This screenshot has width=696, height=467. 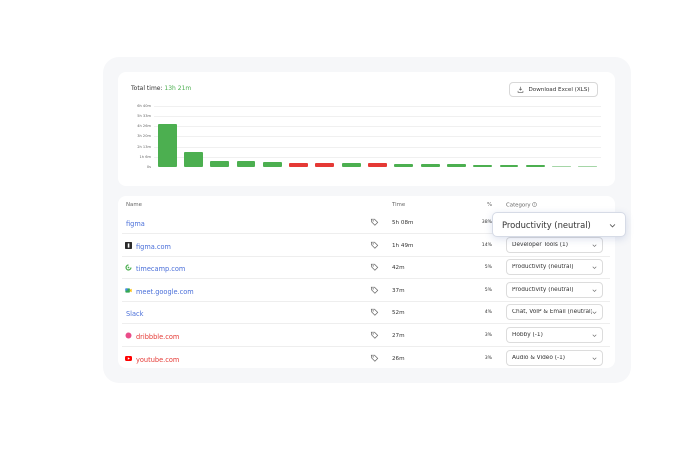 What do you see at coordinates (147, 88) in the screenshot?
I see `total-time-label: Total time:` at bounding box center [147, 88].